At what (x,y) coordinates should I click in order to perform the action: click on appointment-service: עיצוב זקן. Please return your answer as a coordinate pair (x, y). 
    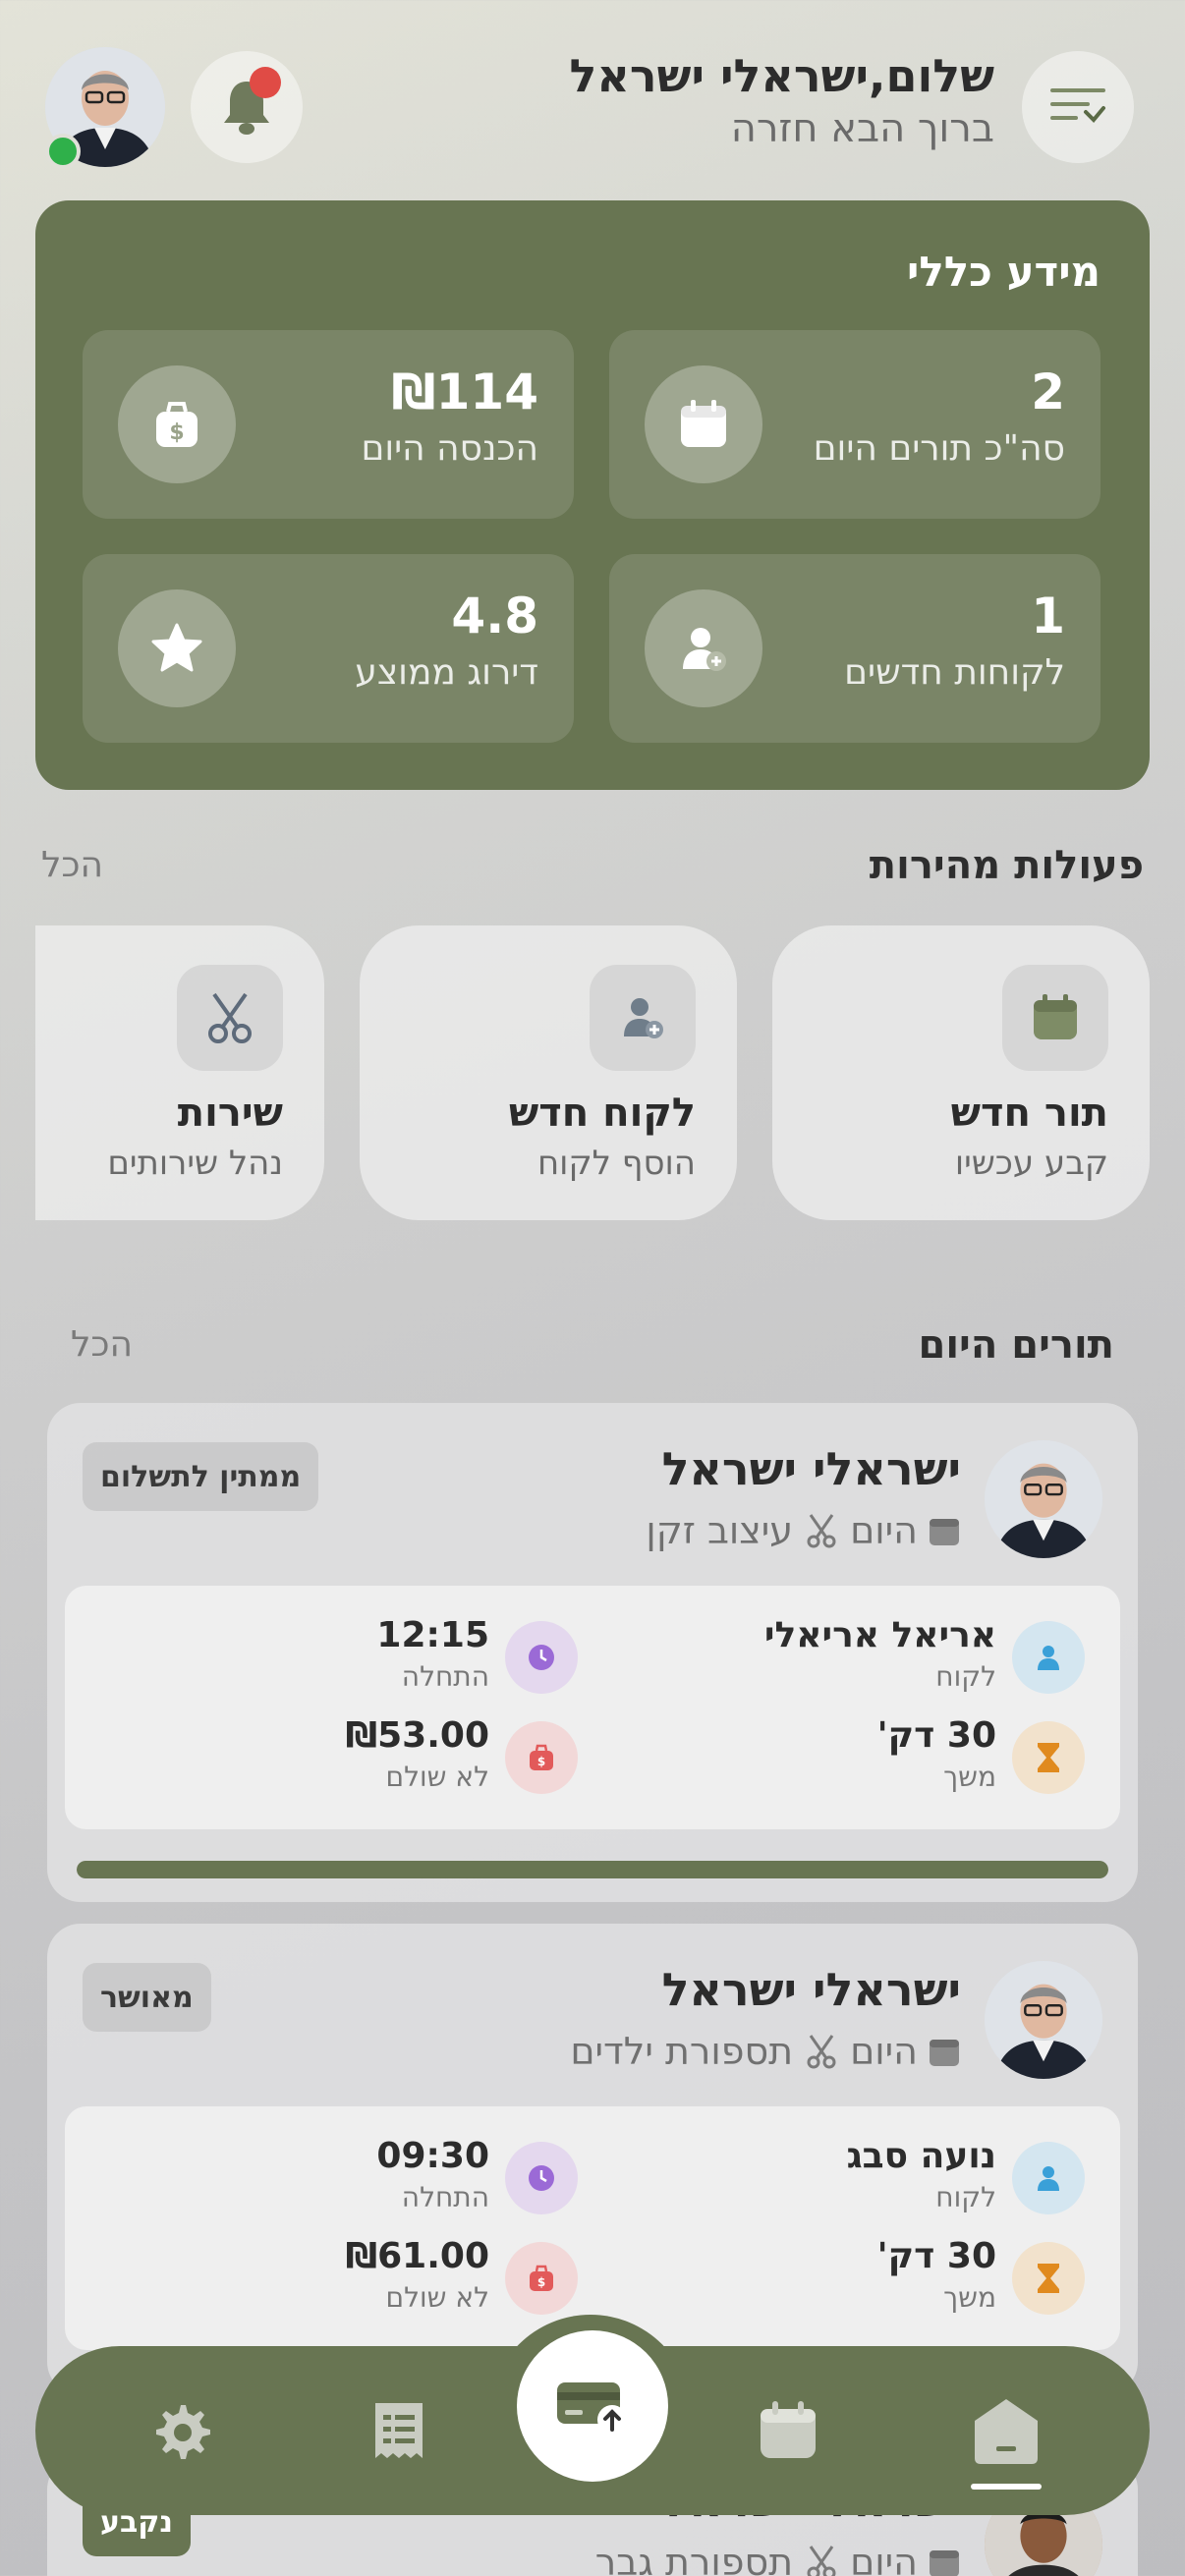
    Looking at the image, I should click on (720, 1530).